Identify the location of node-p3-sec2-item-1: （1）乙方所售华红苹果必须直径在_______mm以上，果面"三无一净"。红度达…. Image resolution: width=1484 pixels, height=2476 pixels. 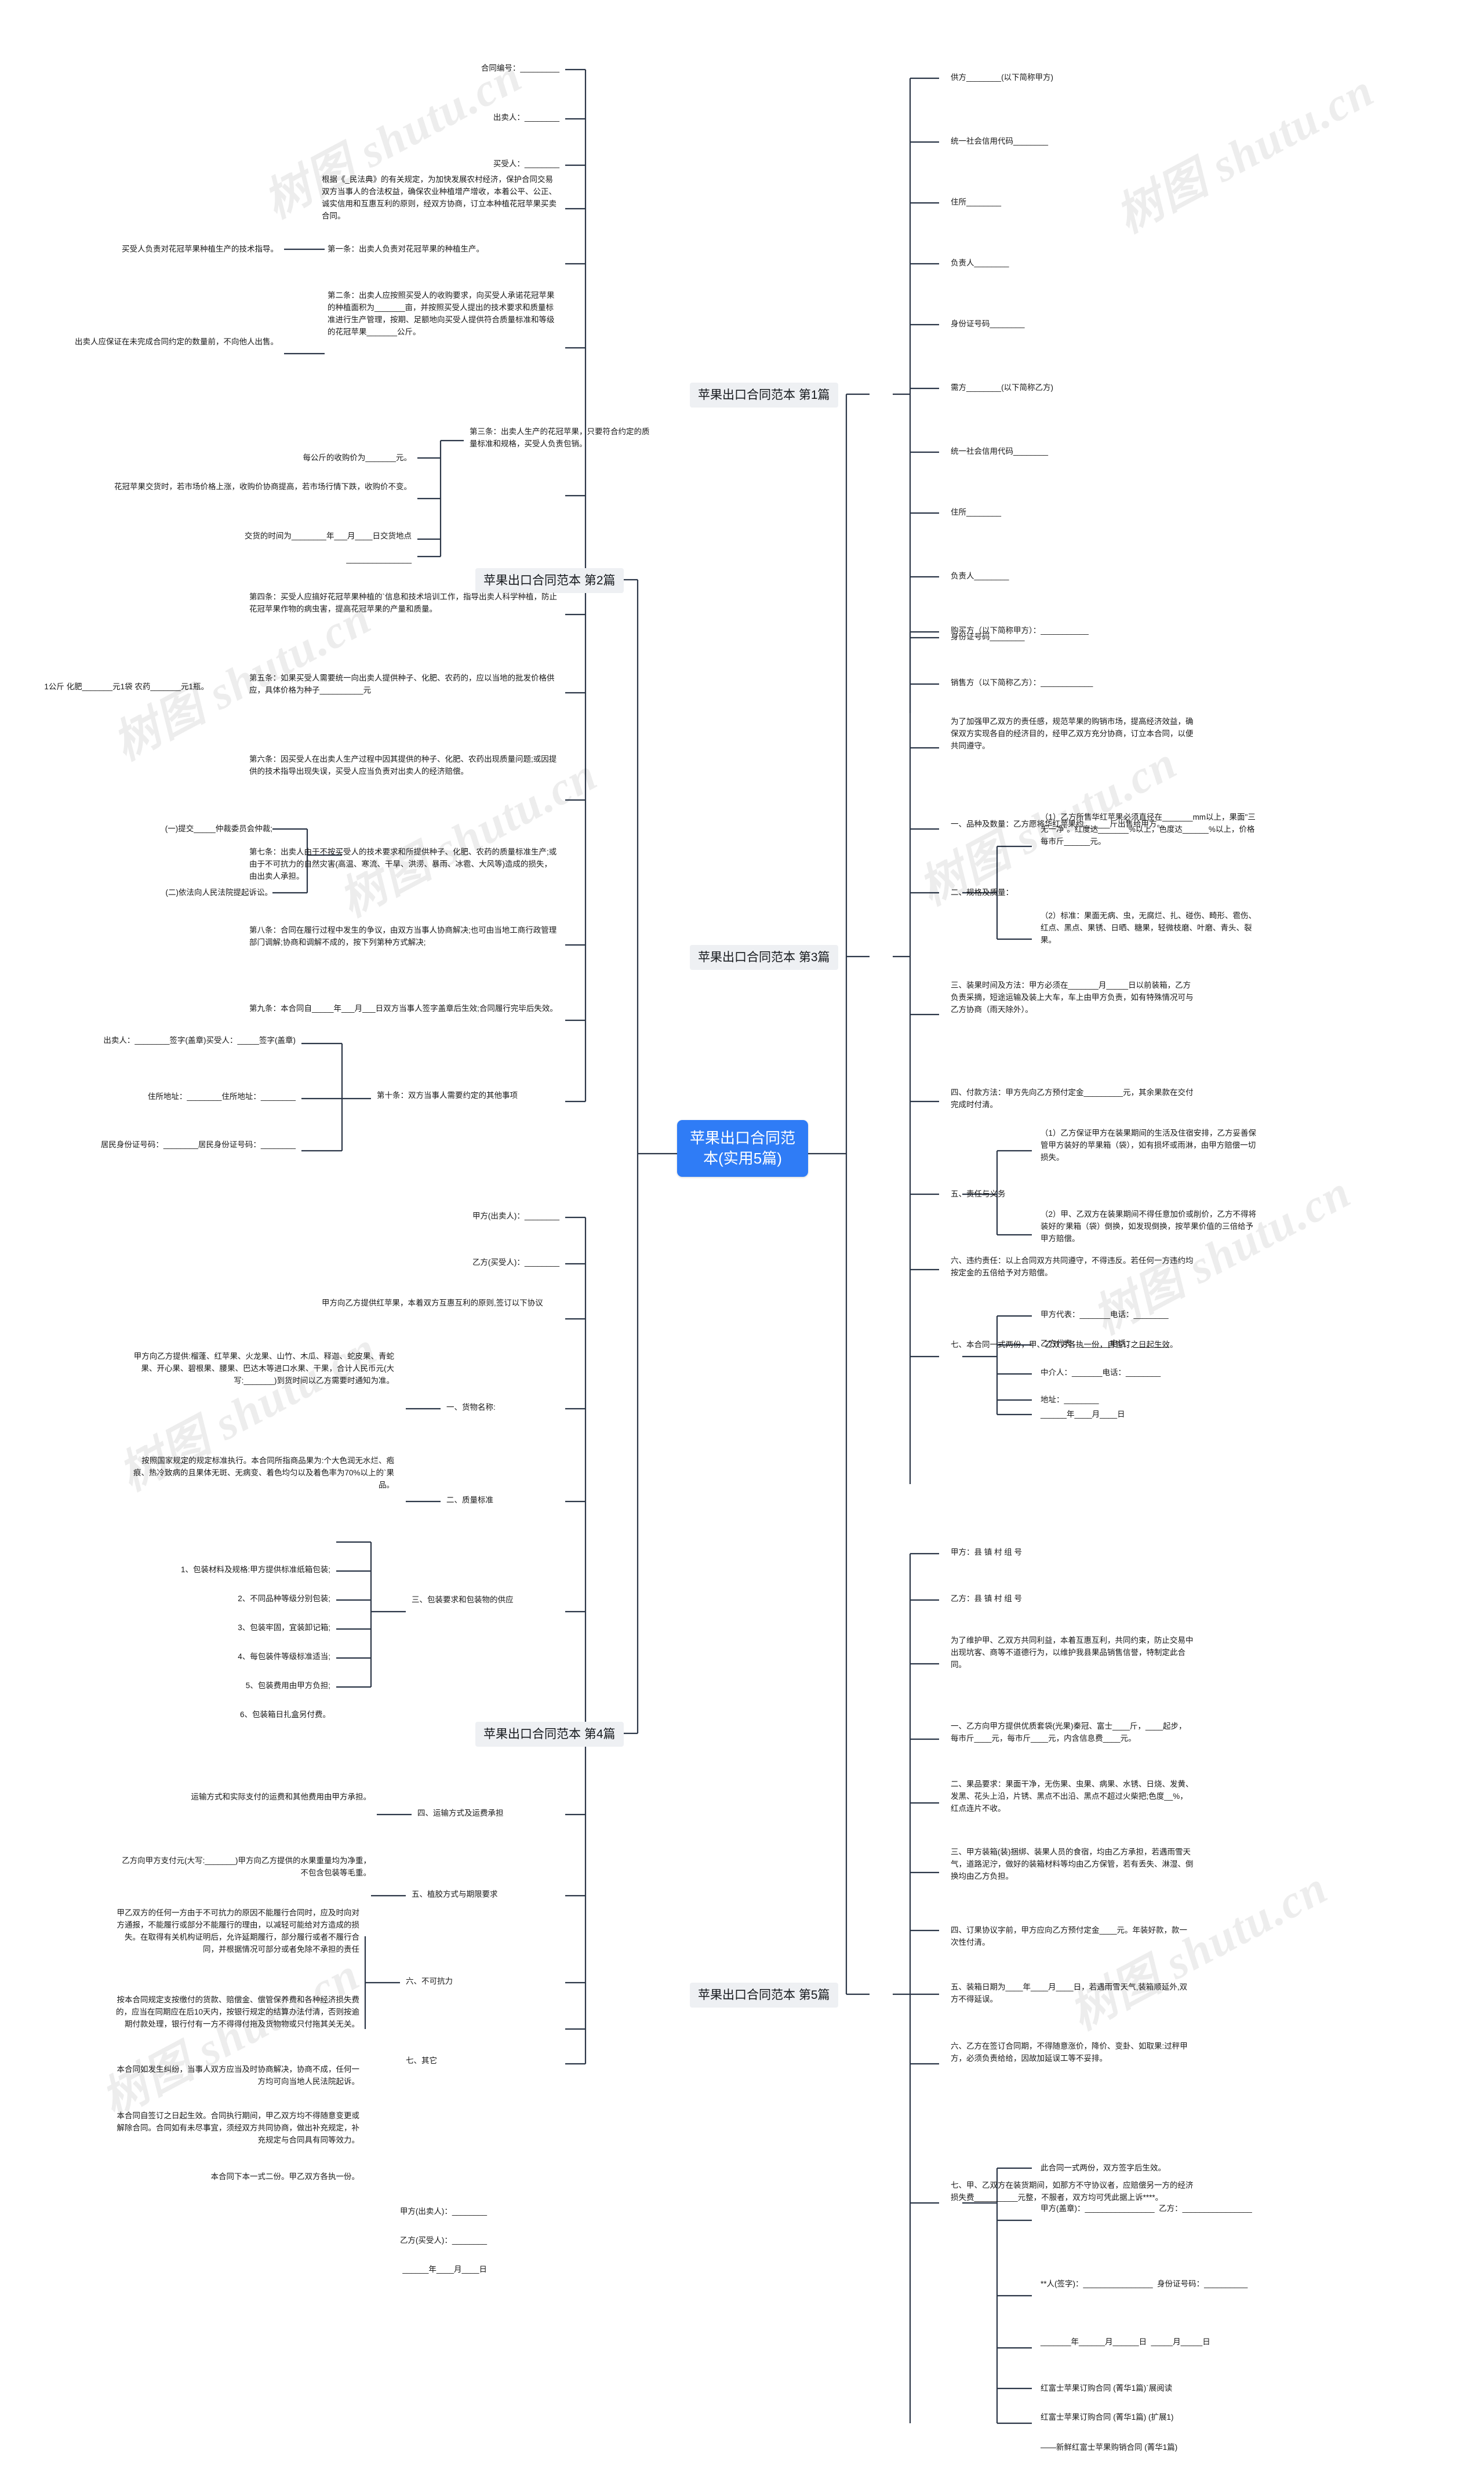
(1151, 830).